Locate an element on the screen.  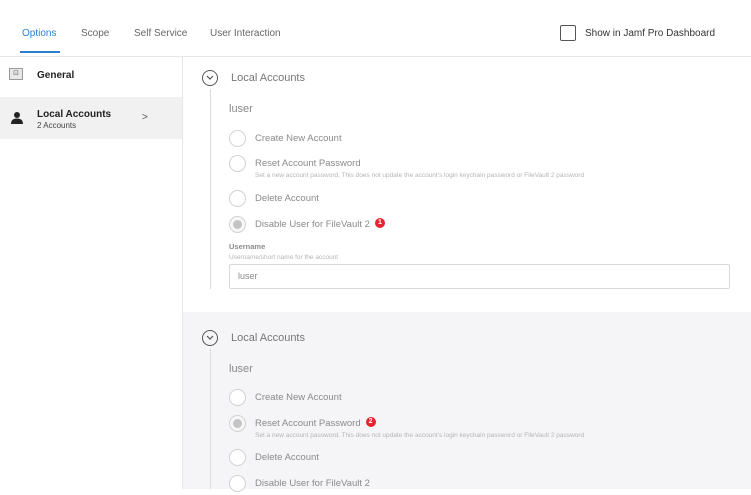
username-hint: Username/short name for the account is located at coordinates (284, 257).